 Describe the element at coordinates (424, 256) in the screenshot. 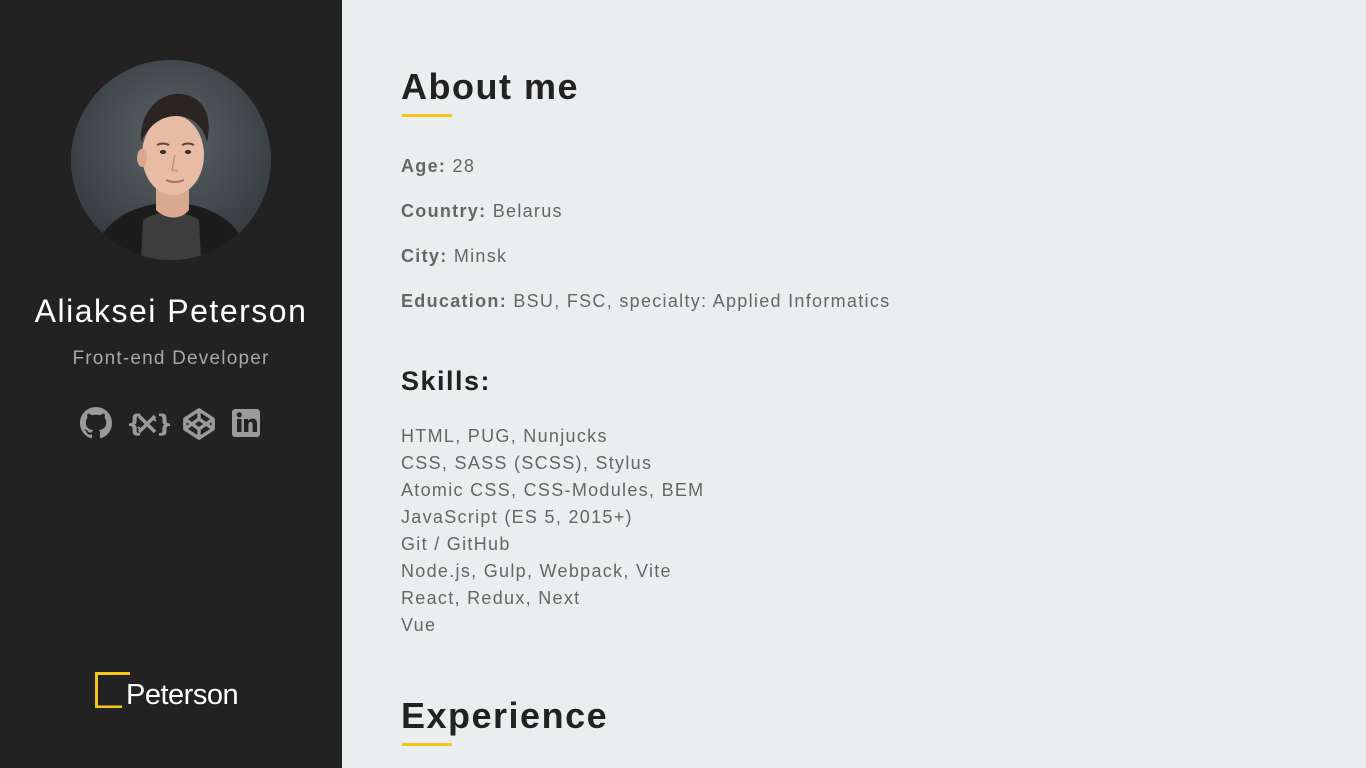

I see `info-label: City:` at that location.